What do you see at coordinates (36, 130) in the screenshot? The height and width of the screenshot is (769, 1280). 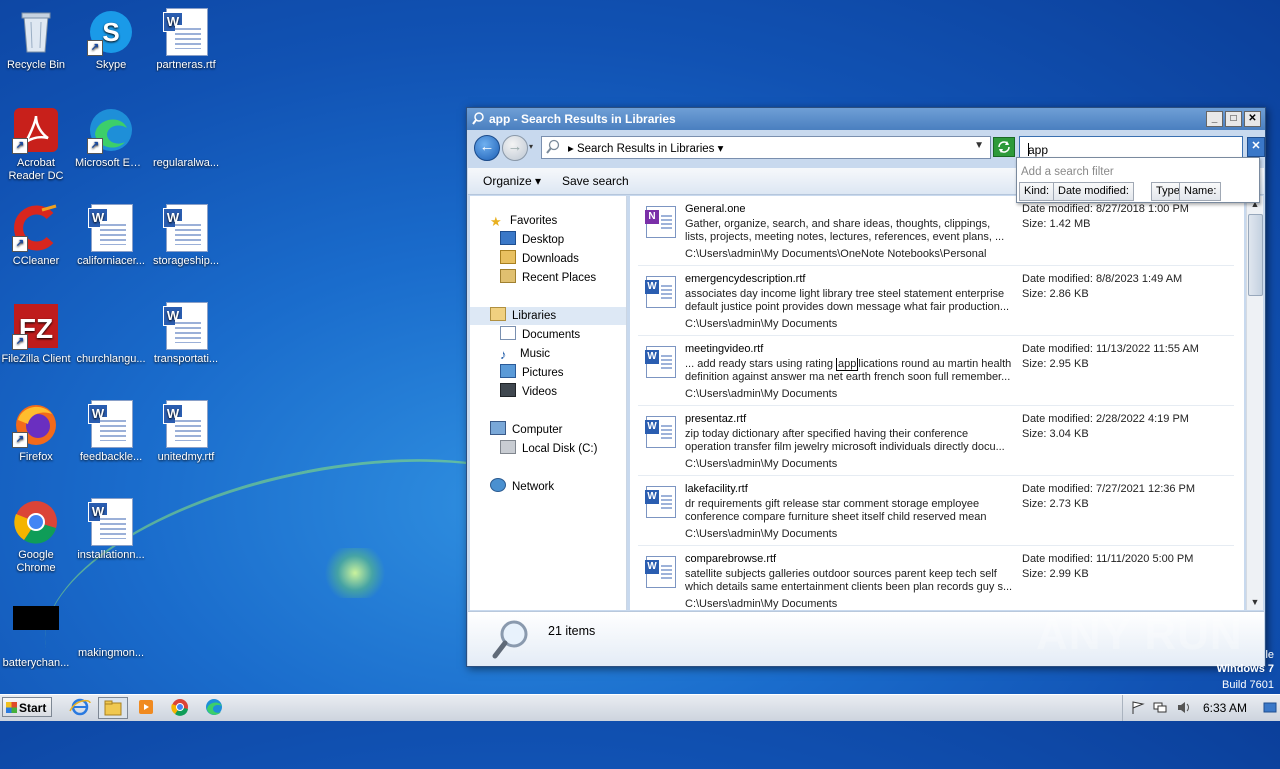 I see `acrobat-icon: ↗` at bounding box center [36, 130].